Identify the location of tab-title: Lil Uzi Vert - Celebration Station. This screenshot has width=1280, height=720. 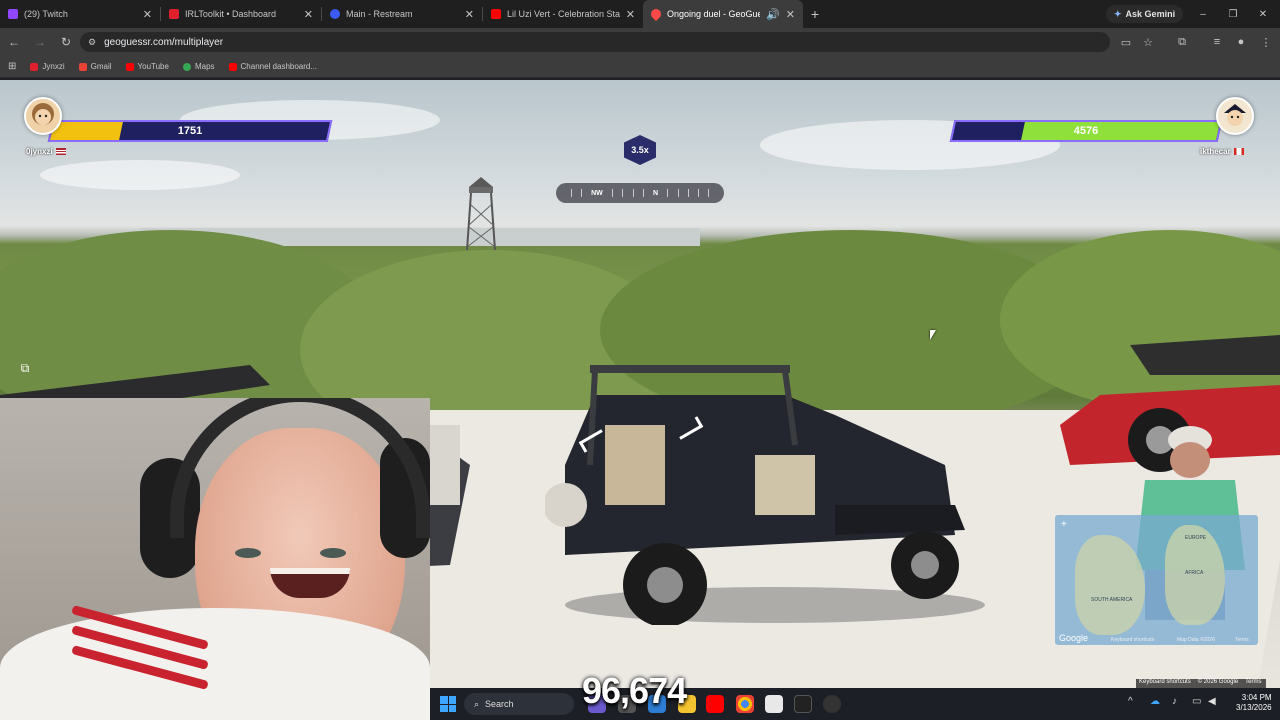
(563, 14).